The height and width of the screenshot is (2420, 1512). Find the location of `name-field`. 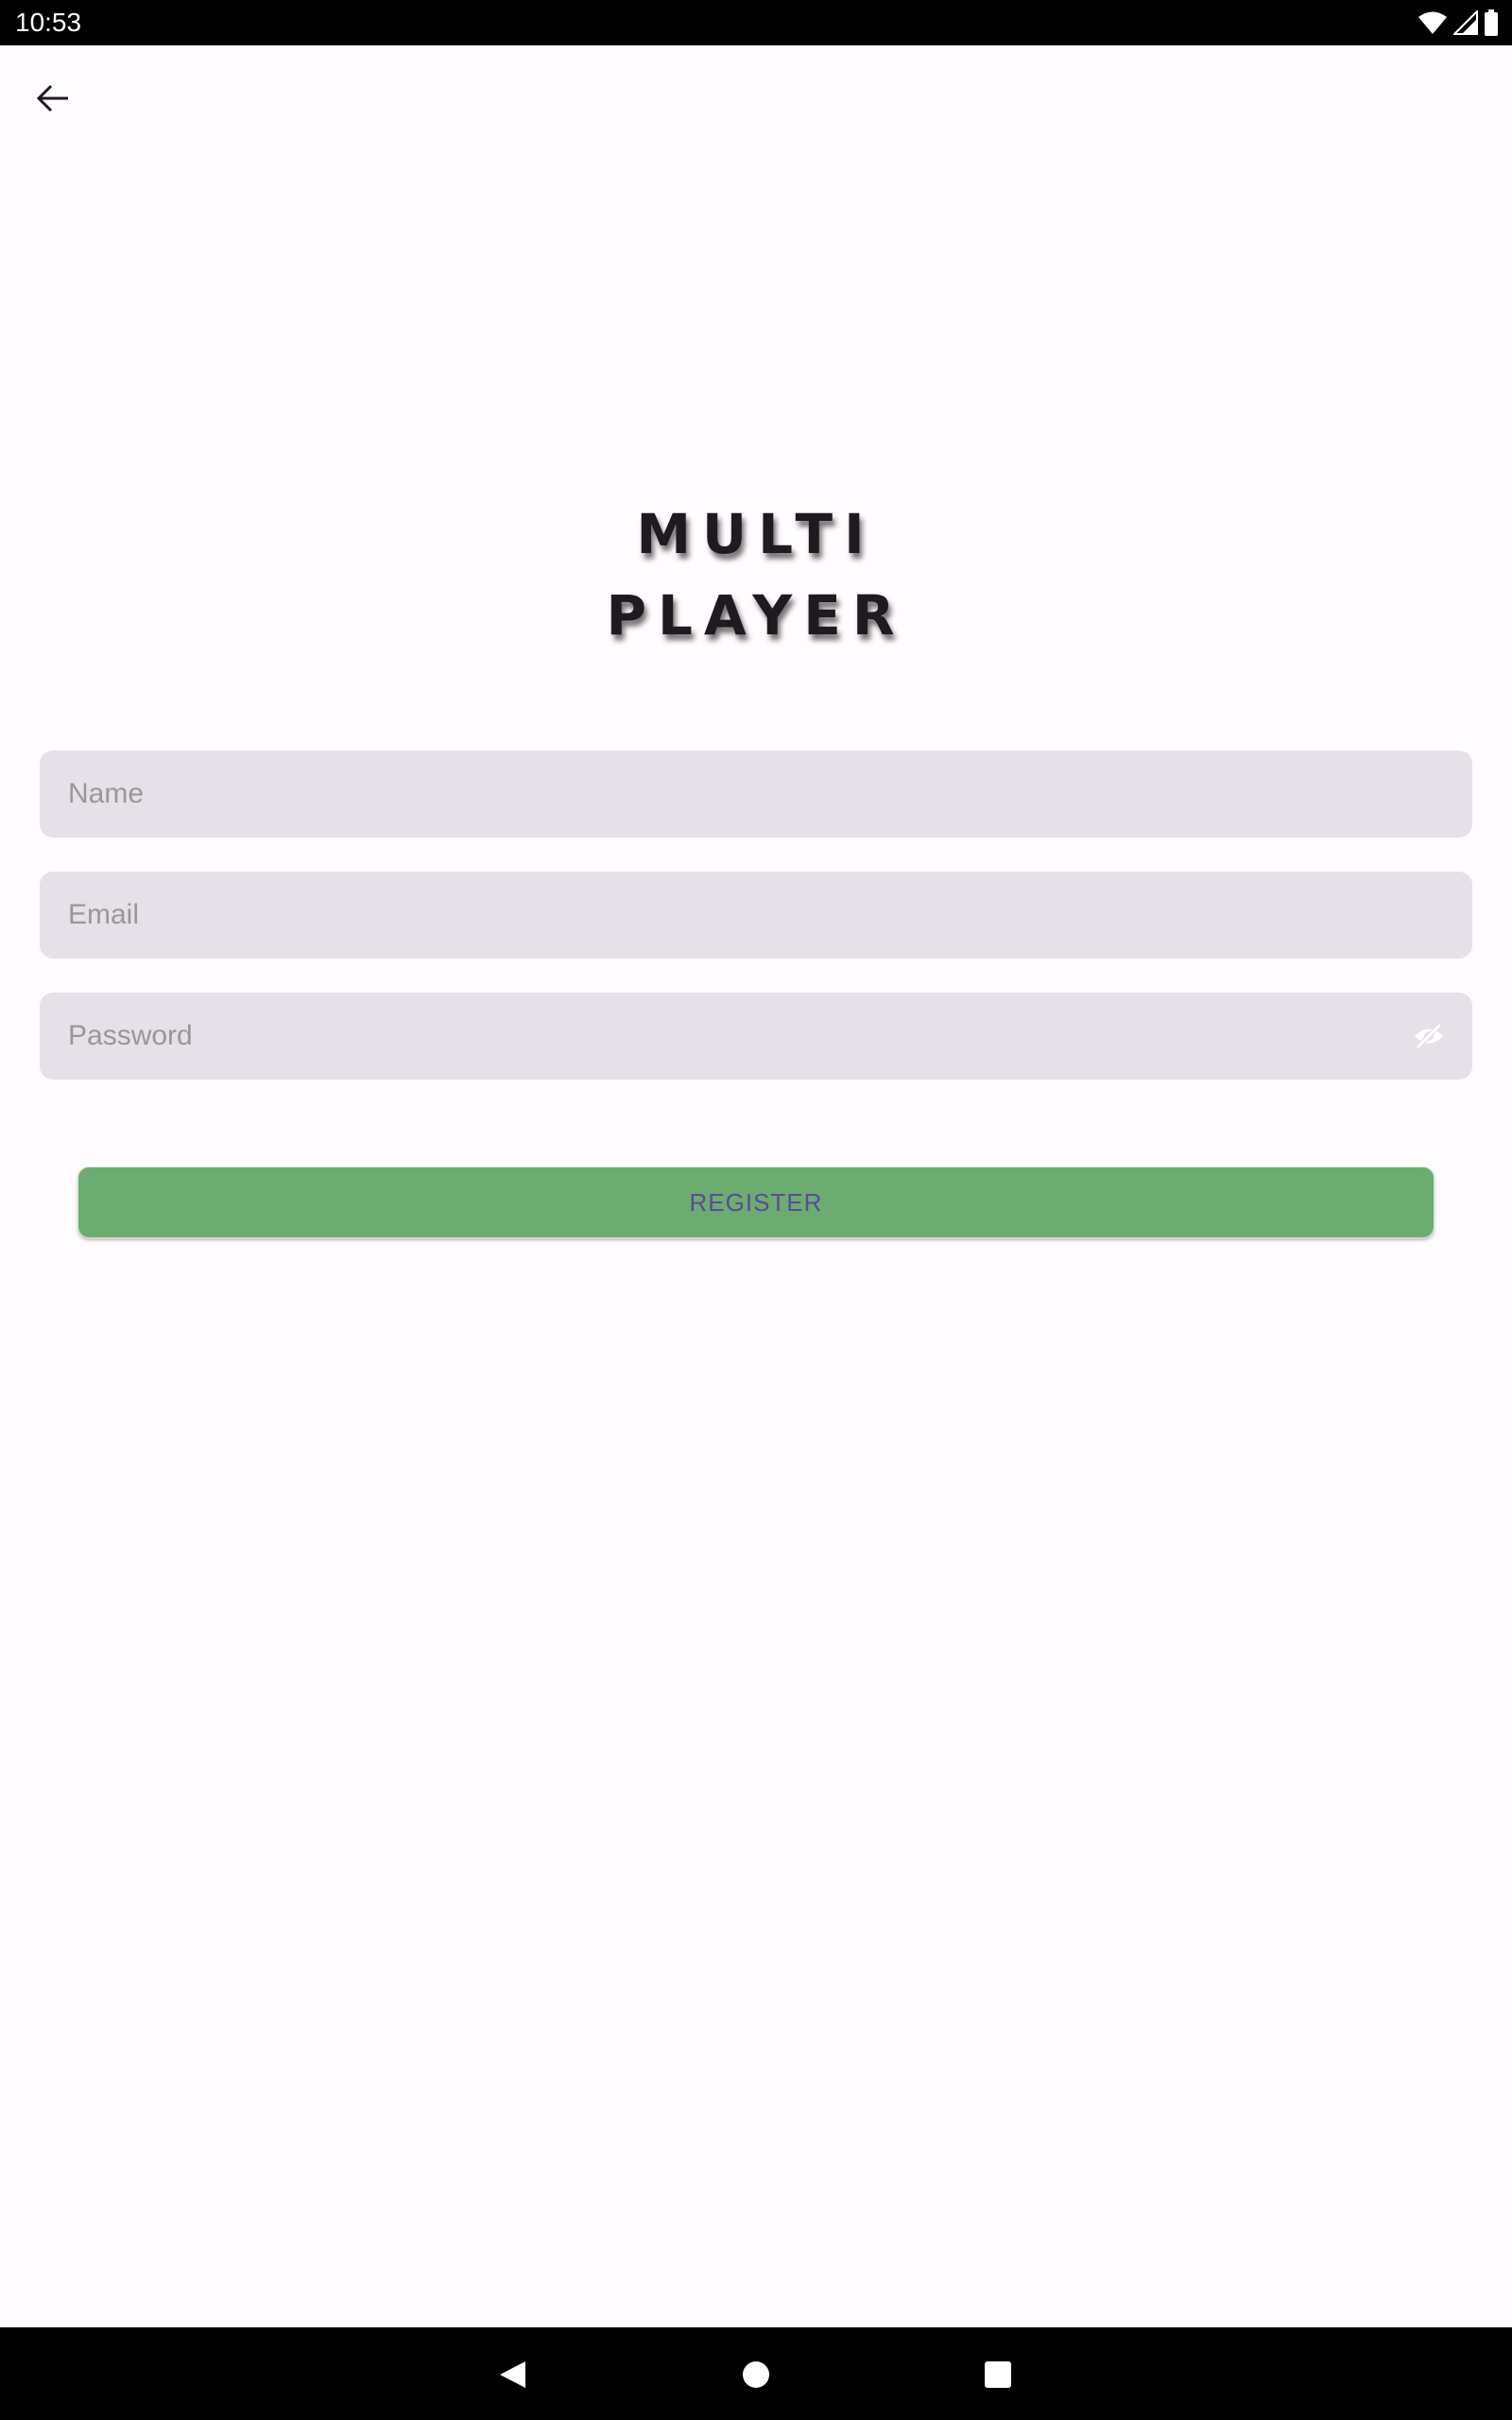

name-field is located at coordinates (756, 794).